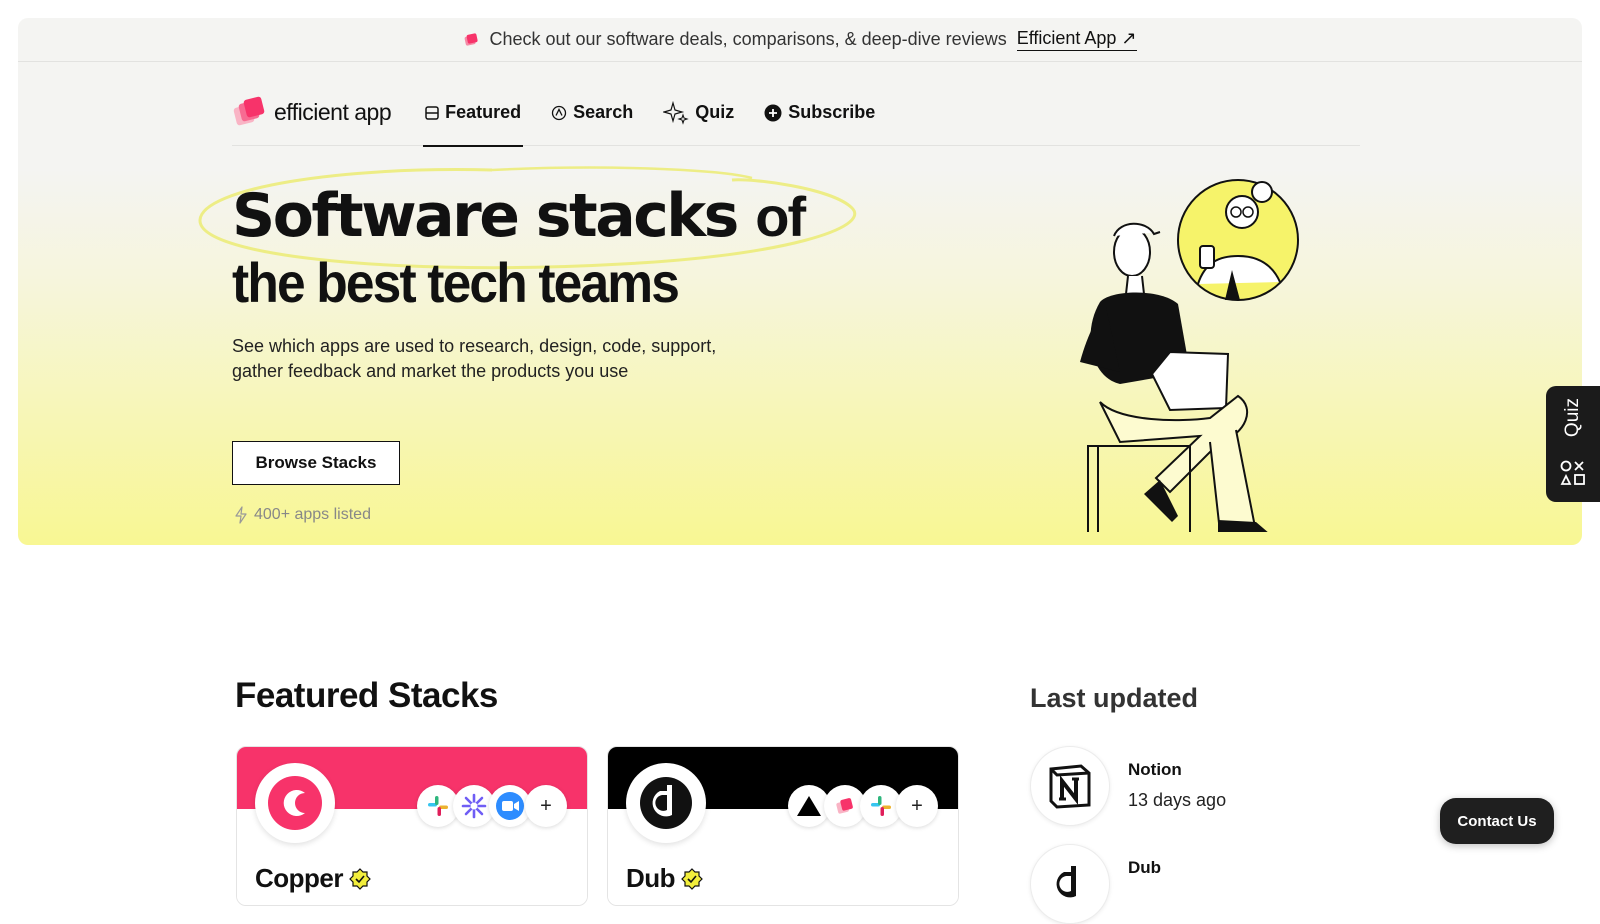  Describe the element at coordinates (432, 112) in the screenshot. I see `featured-icon` at that location.